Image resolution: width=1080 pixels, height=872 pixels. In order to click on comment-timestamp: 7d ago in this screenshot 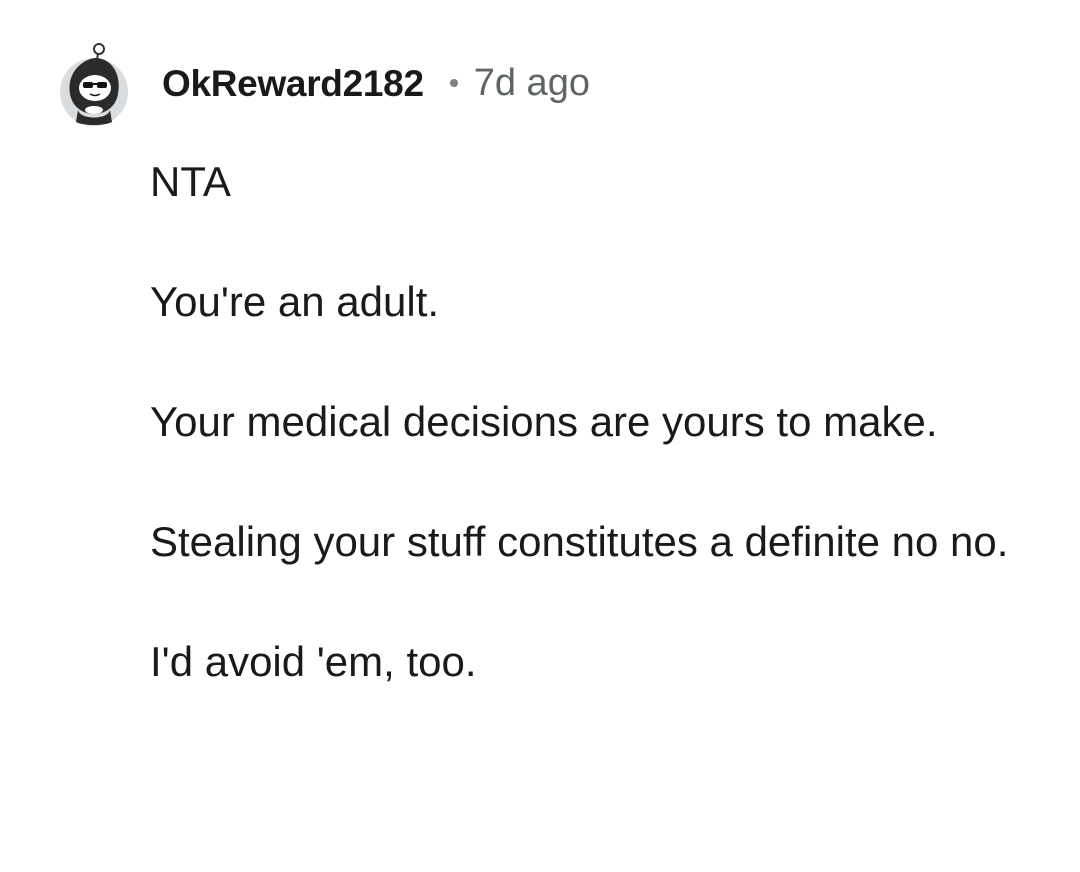, I will do `click(531, 83)`.